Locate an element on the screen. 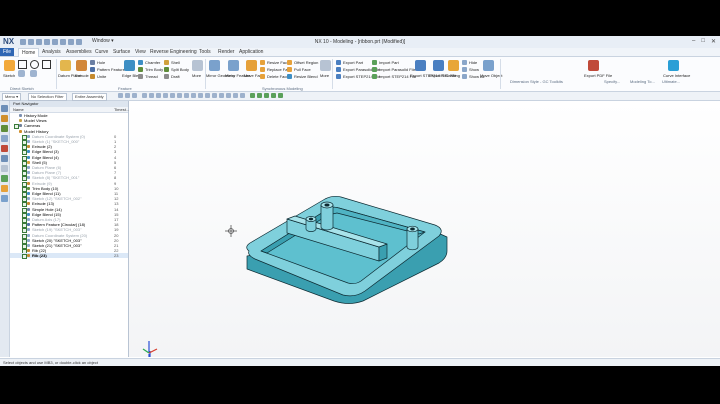 The width and height of the screenshot is (720, 404). export-step-file-icon is located at coordinates (420, 65).